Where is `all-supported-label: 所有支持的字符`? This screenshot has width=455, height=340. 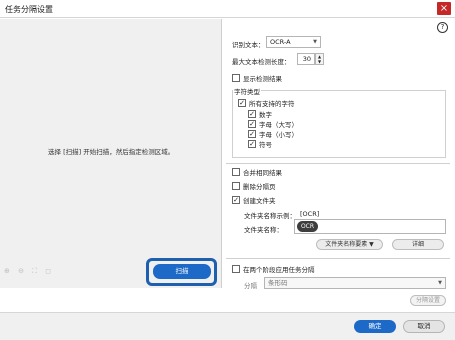
all-supported-label: 所有支持的字符 is located at coordinates (272, 104).